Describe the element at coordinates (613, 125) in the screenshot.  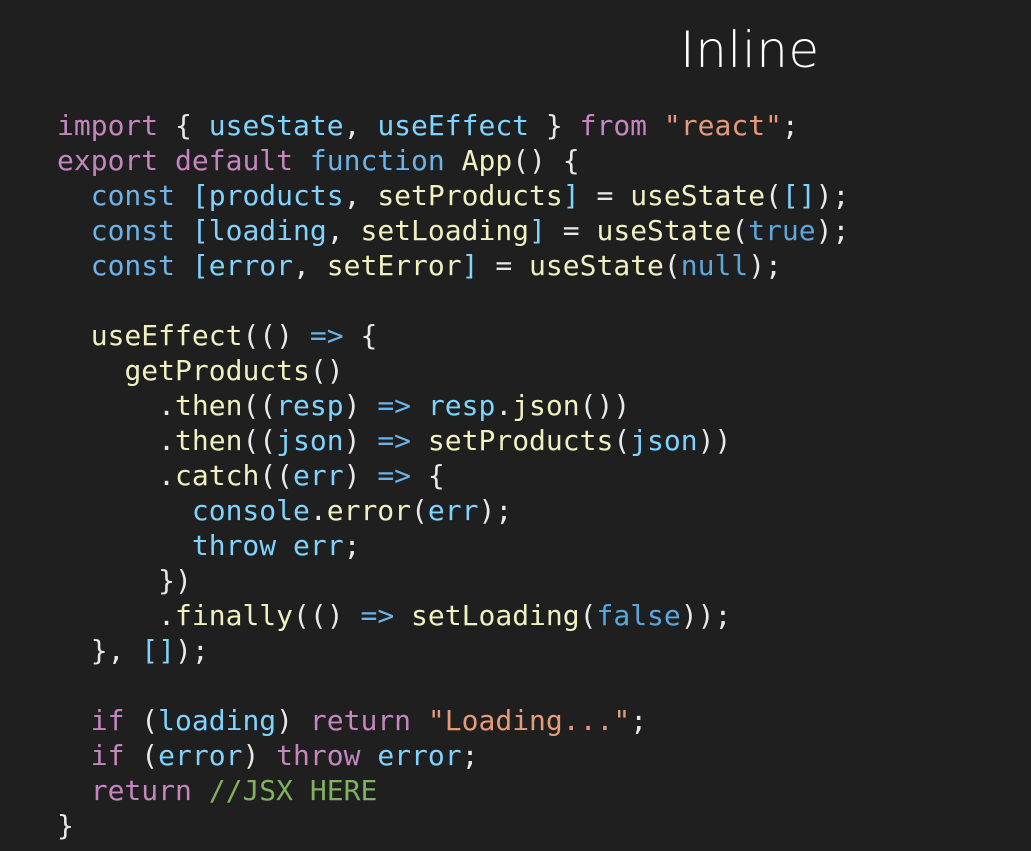
I see `code-token: from` at that location.